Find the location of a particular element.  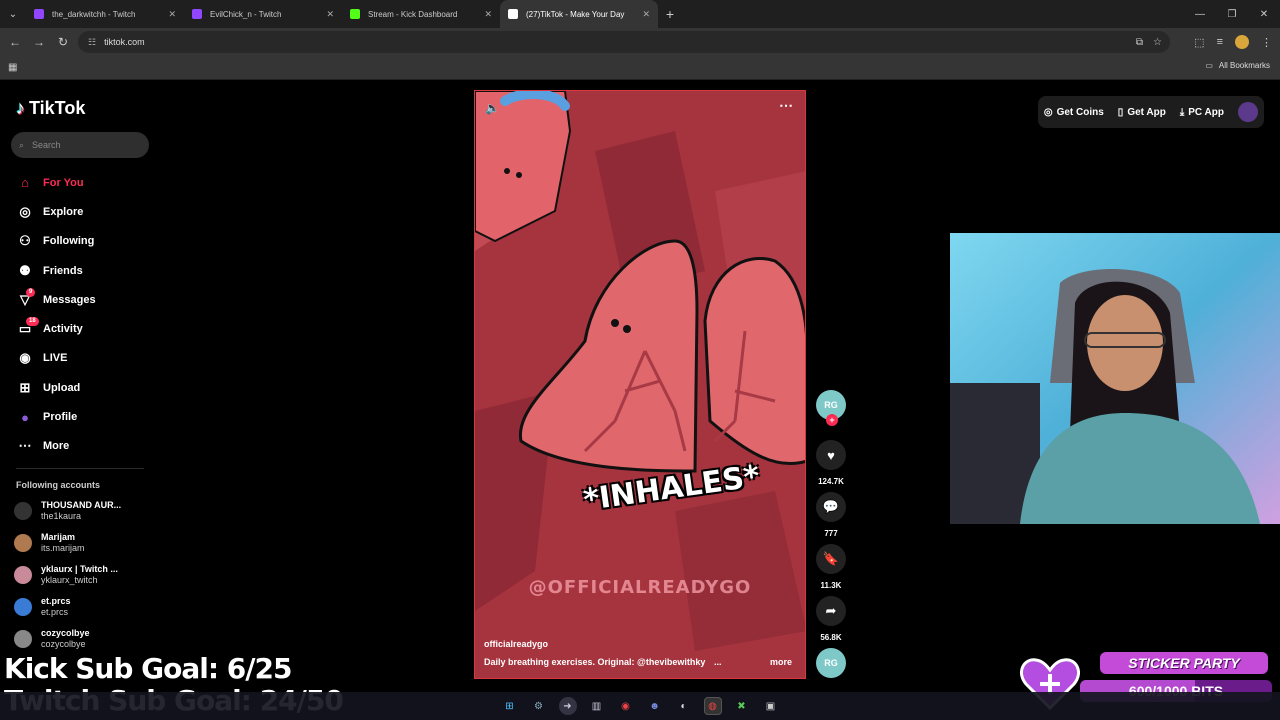

apps-grid-icon: ▦ is located at coordinates (12, 67).